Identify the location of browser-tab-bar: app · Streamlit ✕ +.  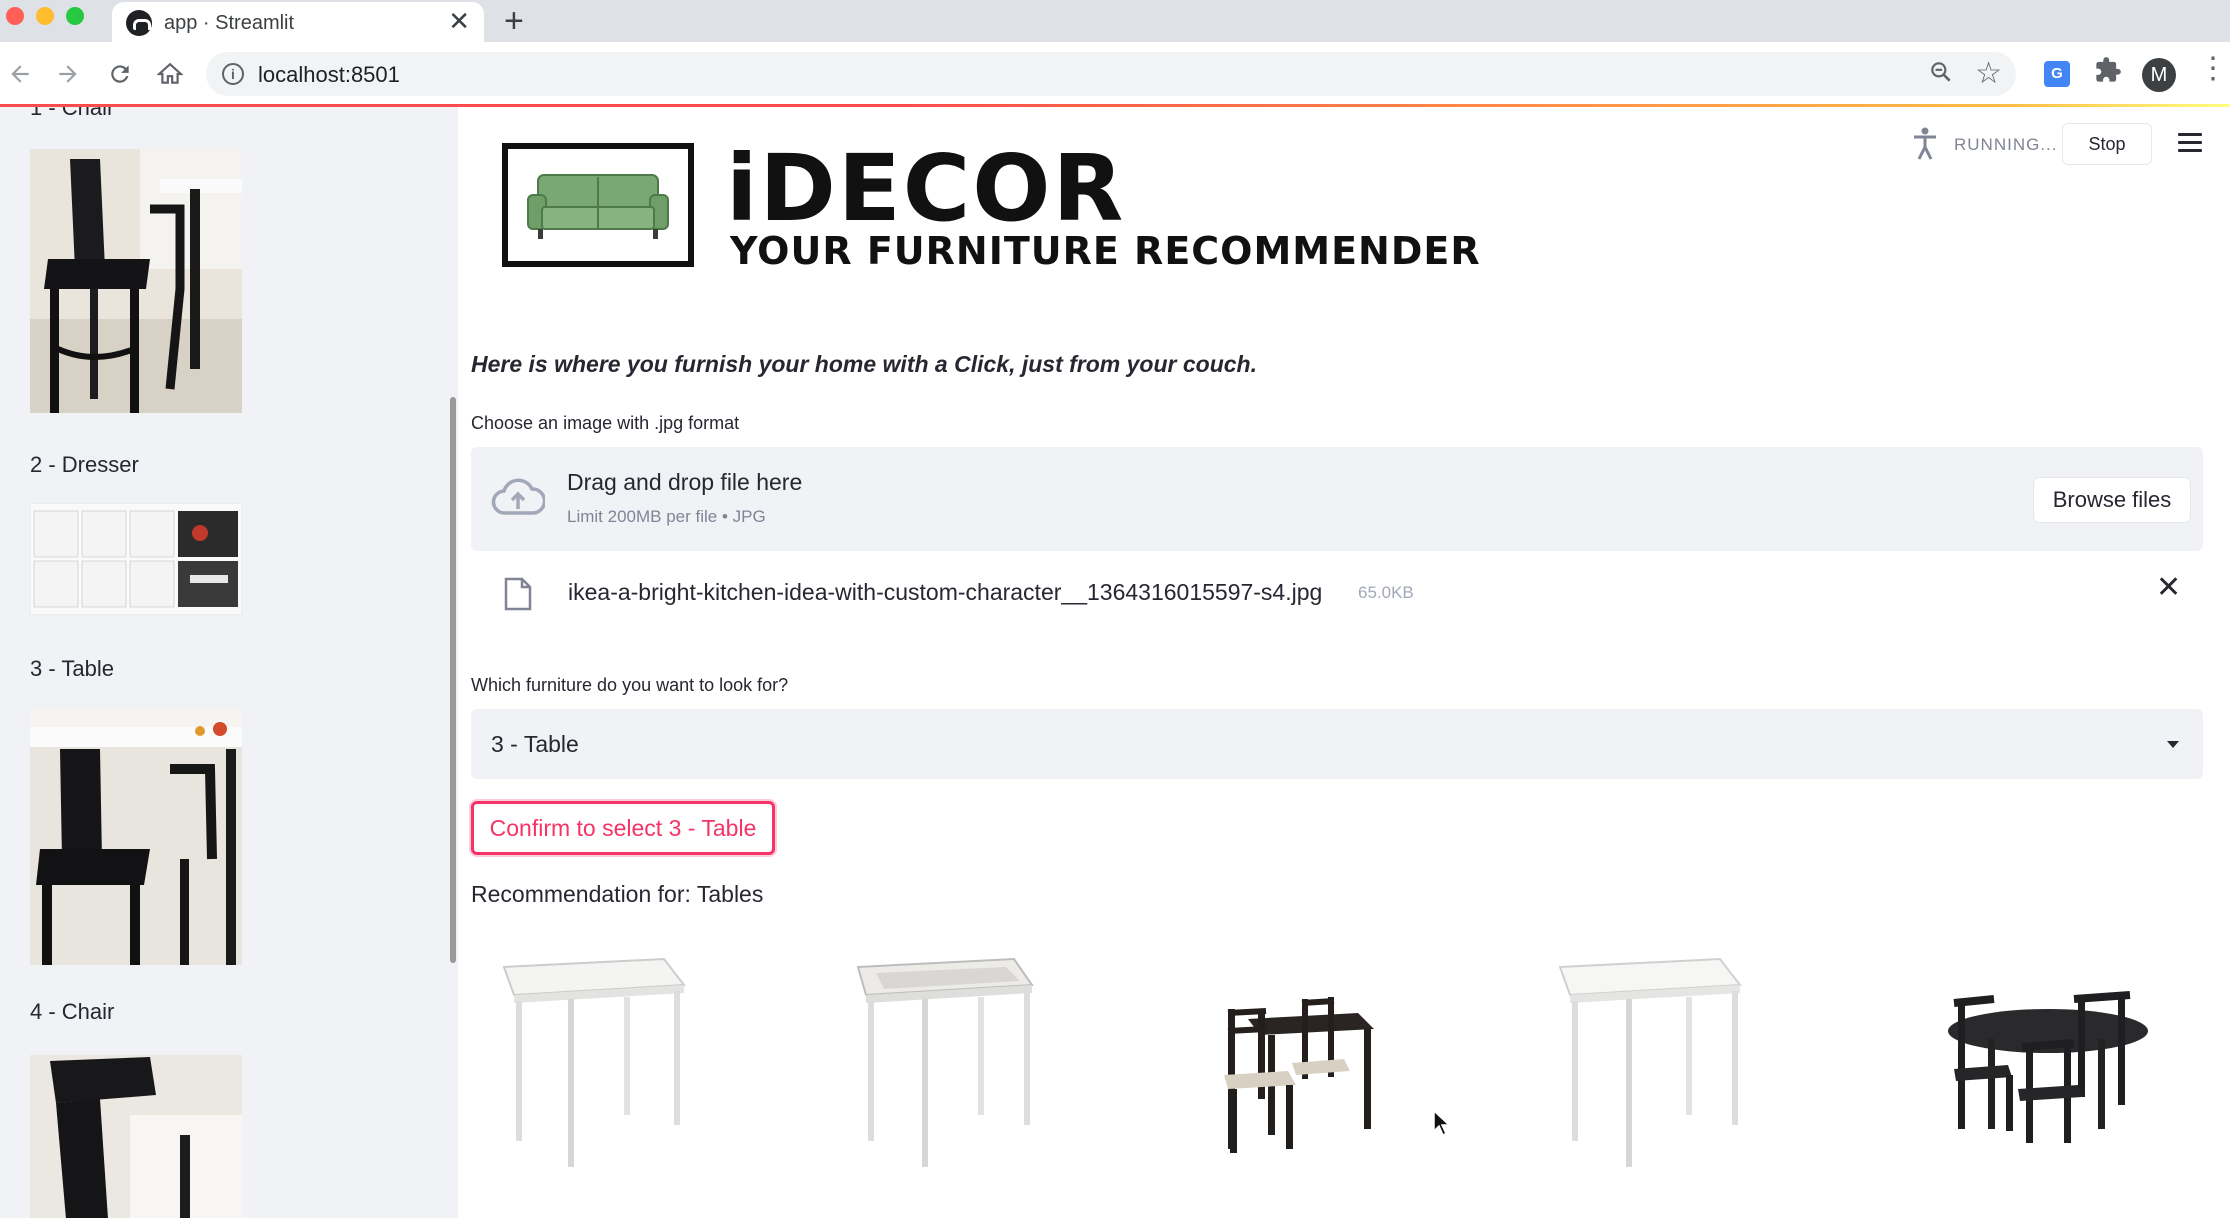
(1115, 22).